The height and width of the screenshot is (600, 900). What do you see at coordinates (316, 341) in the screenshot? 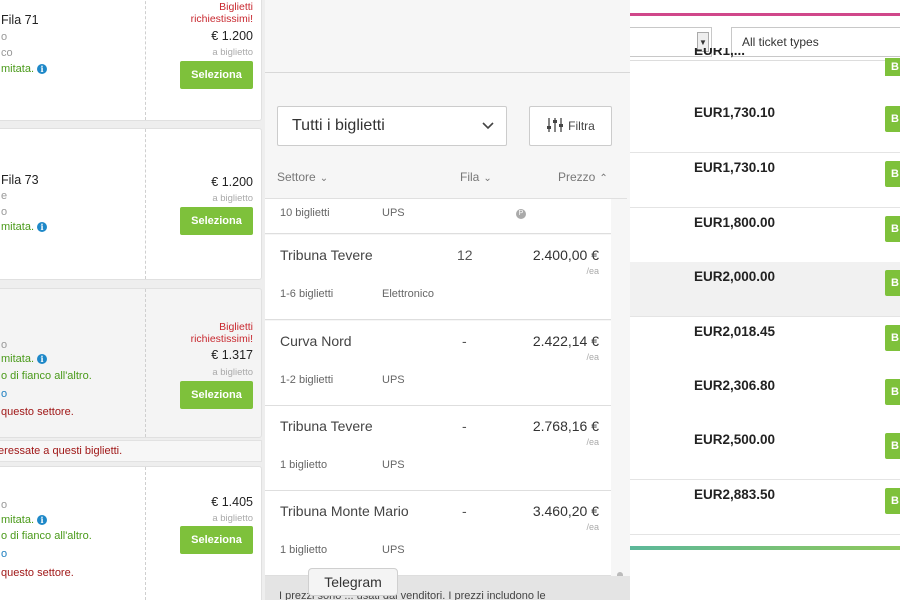
I see `listing-sector: Curva Nord` at bounding box center [316, 341].